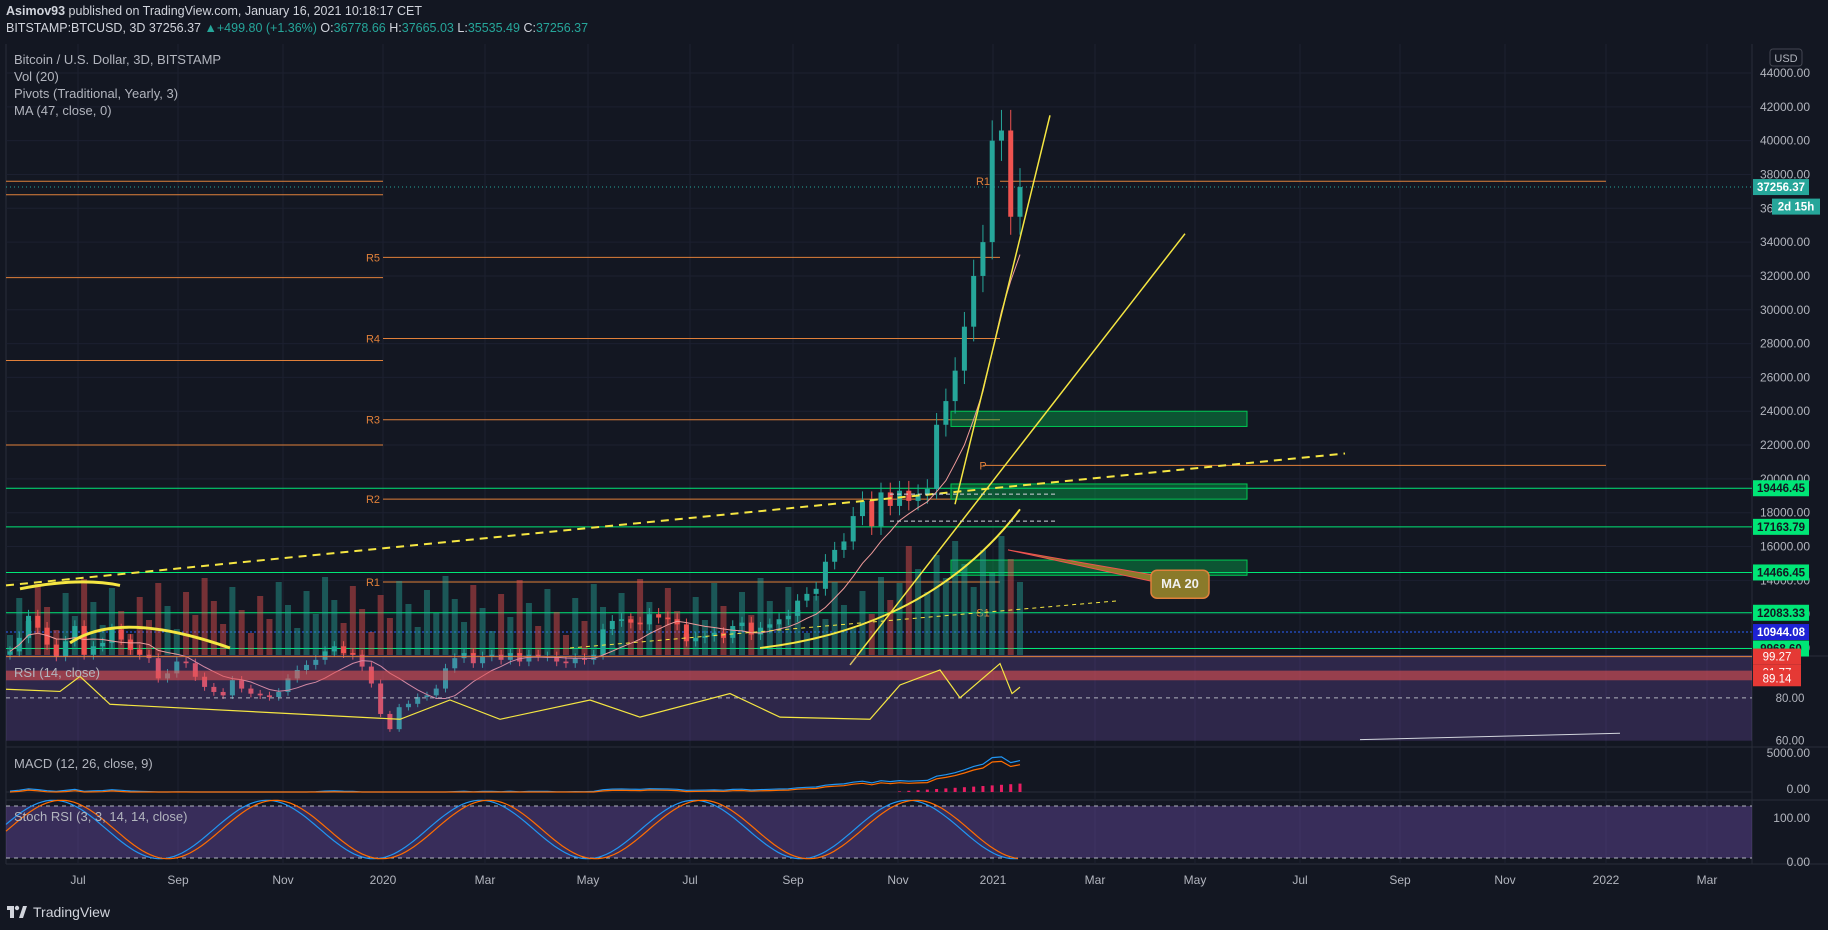 This screenshot has height=930, width=1828. Describe the element at coordinates (373, 258) in the screenshot. I see `pivot-label: R5` at that location.